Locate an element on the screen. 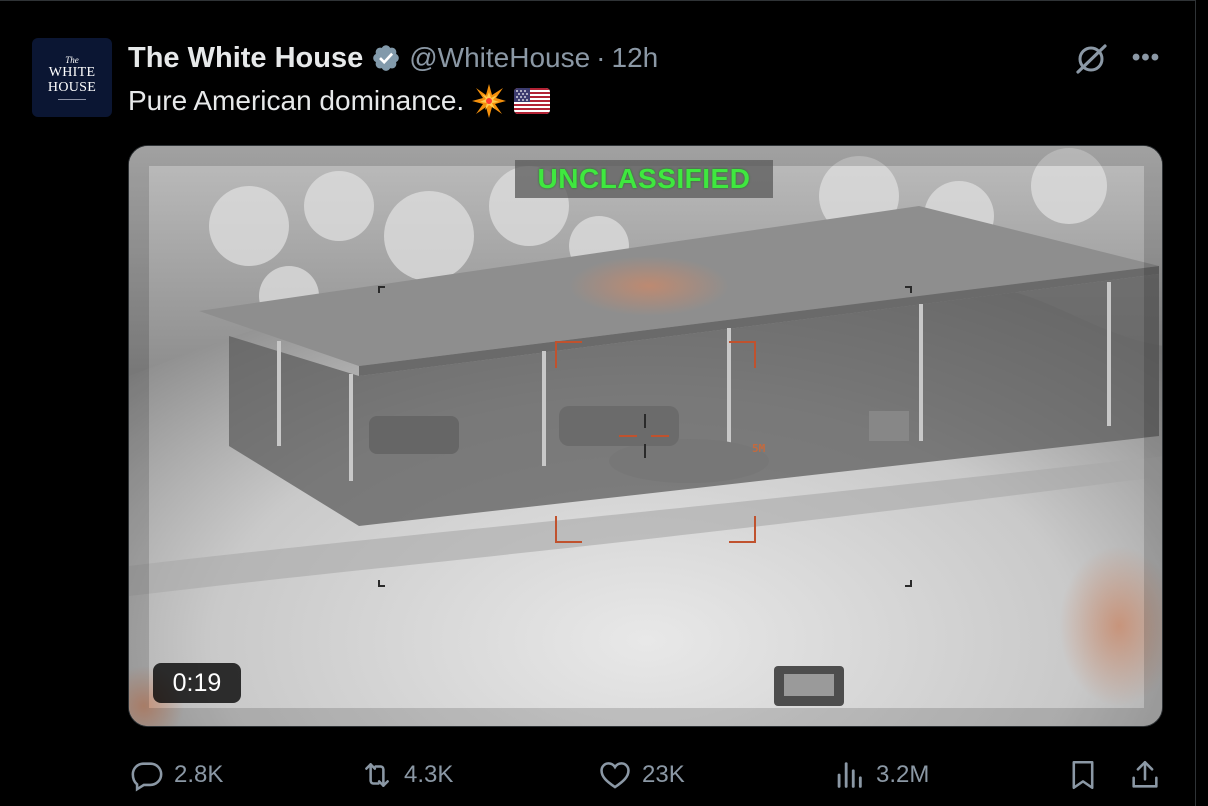 The height and width of the screenshot is (806, 1208). repost-button: 4.3K is located at coordinates (406, 775).